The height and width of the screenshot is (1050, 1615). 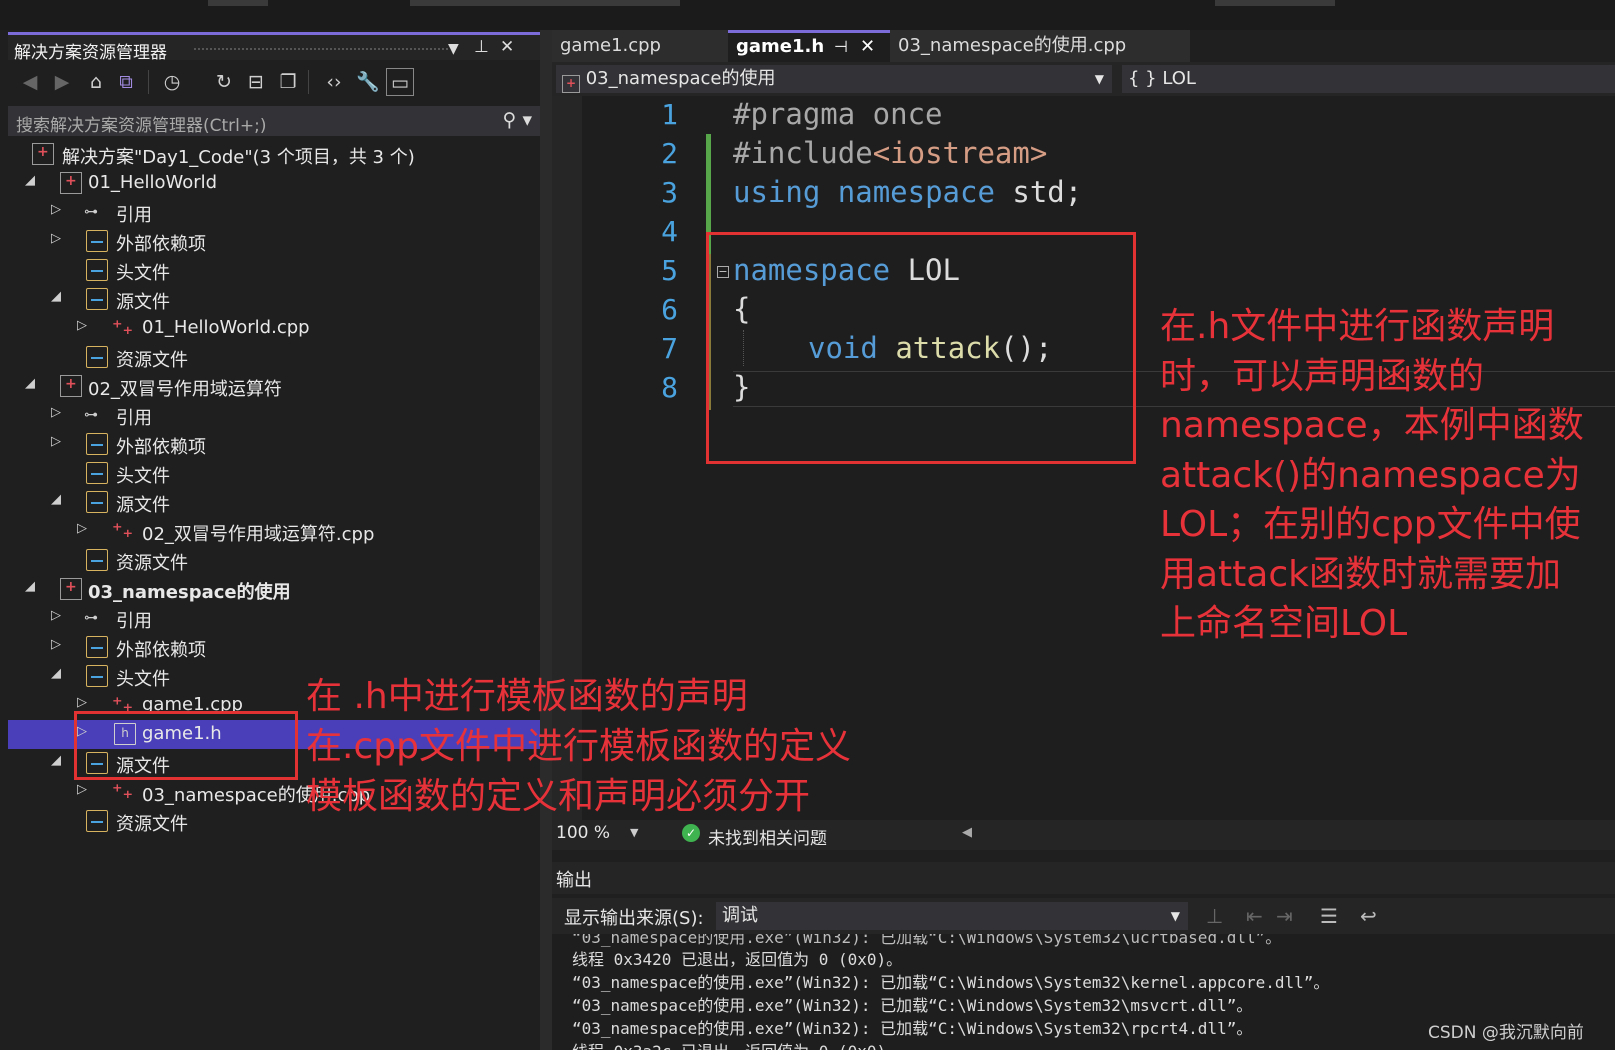 What do you see at coordinates (518, 120) in the screenshot?
I see `search-icon: ⚲ ▾` at bounding box center [518, 120].